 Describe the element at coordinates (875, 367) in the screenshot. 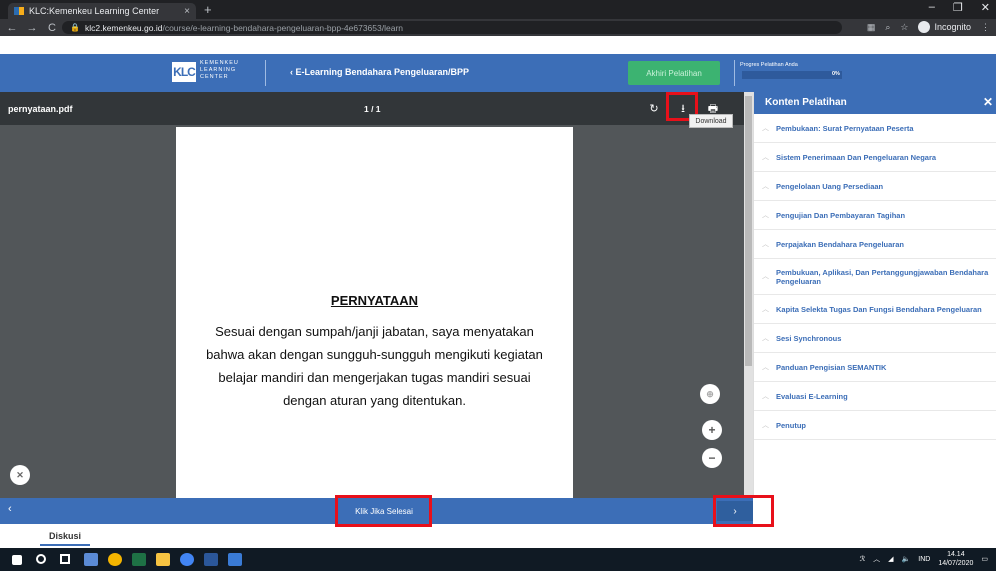

I see `sidebar-item: ︿ Panduan Pengisian SEMANTIK` at that location.